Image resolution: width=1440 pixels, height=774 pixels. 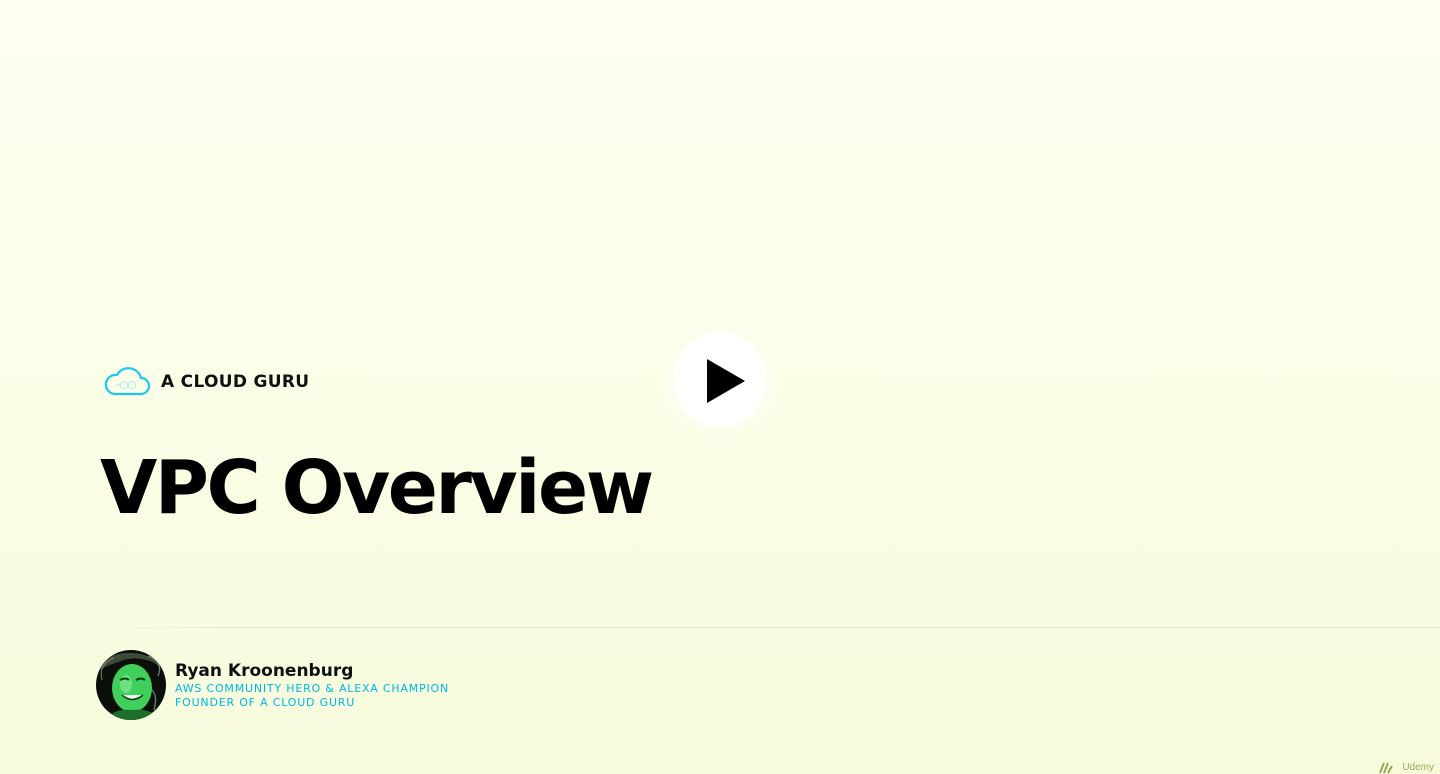 I want to click on brand-name: A CLOUD GURU, so click(x=235, y=382).